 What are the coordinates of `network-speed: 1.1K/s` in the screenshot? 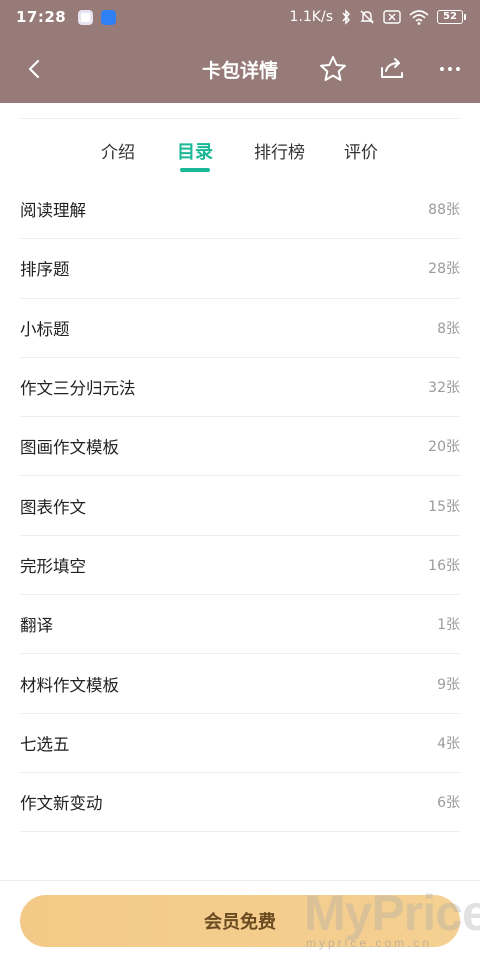 It's located at (311, 17).